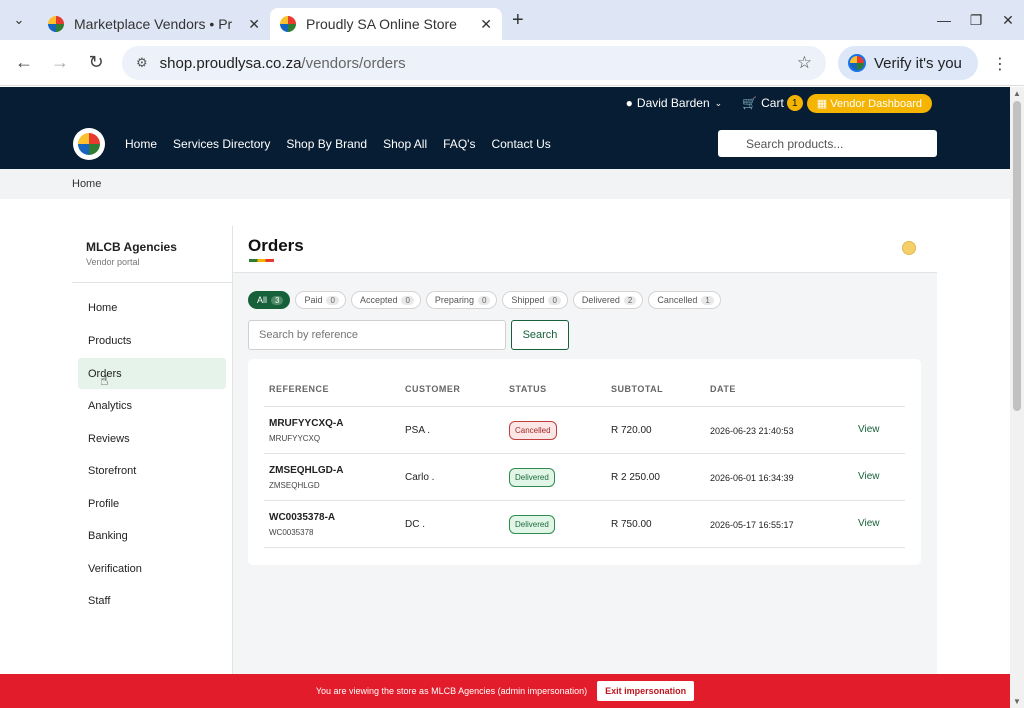  Describe the element at coordinates (96, 62) in the screenshot. I see `reload-icon: ↻` at that location.